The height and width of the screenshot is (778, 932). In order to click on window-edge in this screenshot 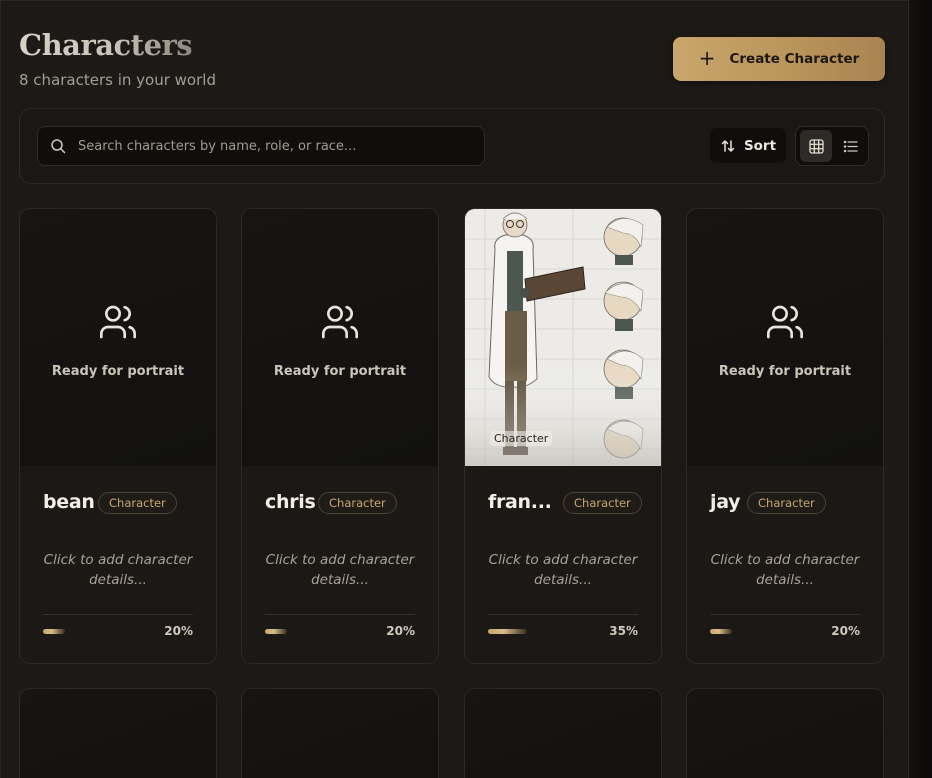, I will do `click(920, 389)`.